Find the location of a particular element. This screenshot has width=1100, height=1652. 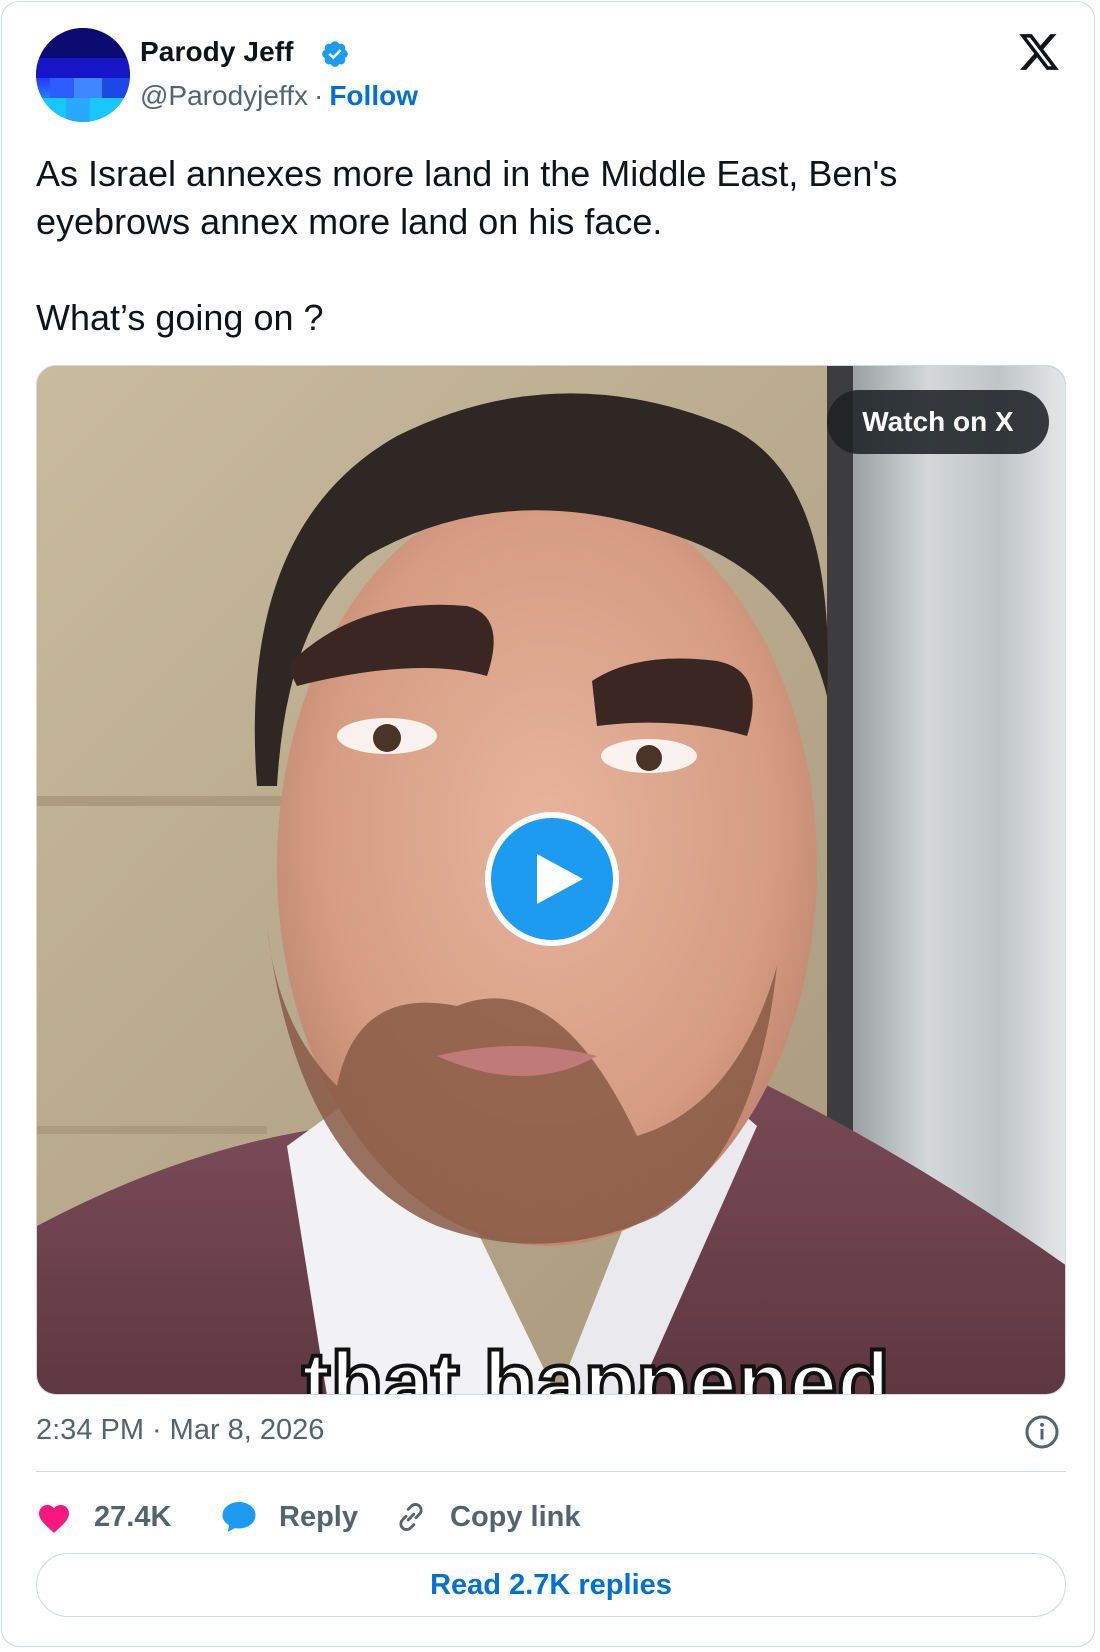

author-name: Parody Jeff is located at coordinates (217, 52).